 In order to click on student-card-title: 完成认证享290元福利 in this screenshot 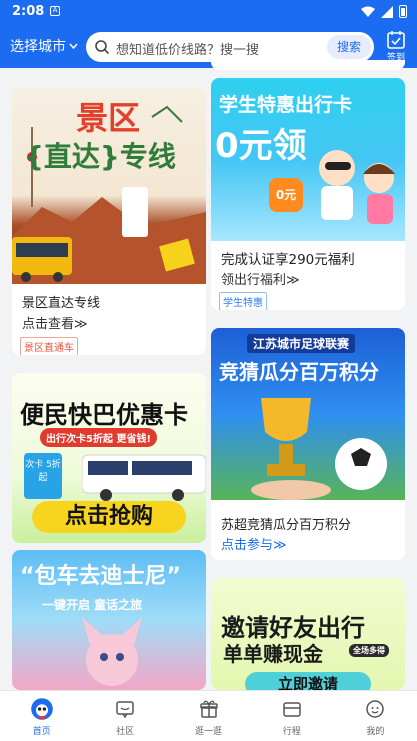, I will do `click(288, 260)`.